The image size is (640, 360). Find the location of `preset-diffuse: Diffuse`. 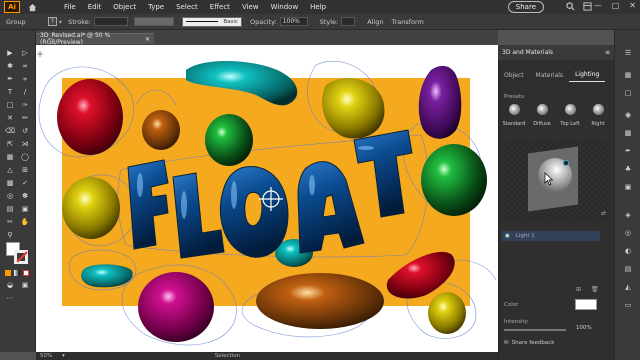

preset-diffuse: Diffuse is located at coordinates (542, 115).